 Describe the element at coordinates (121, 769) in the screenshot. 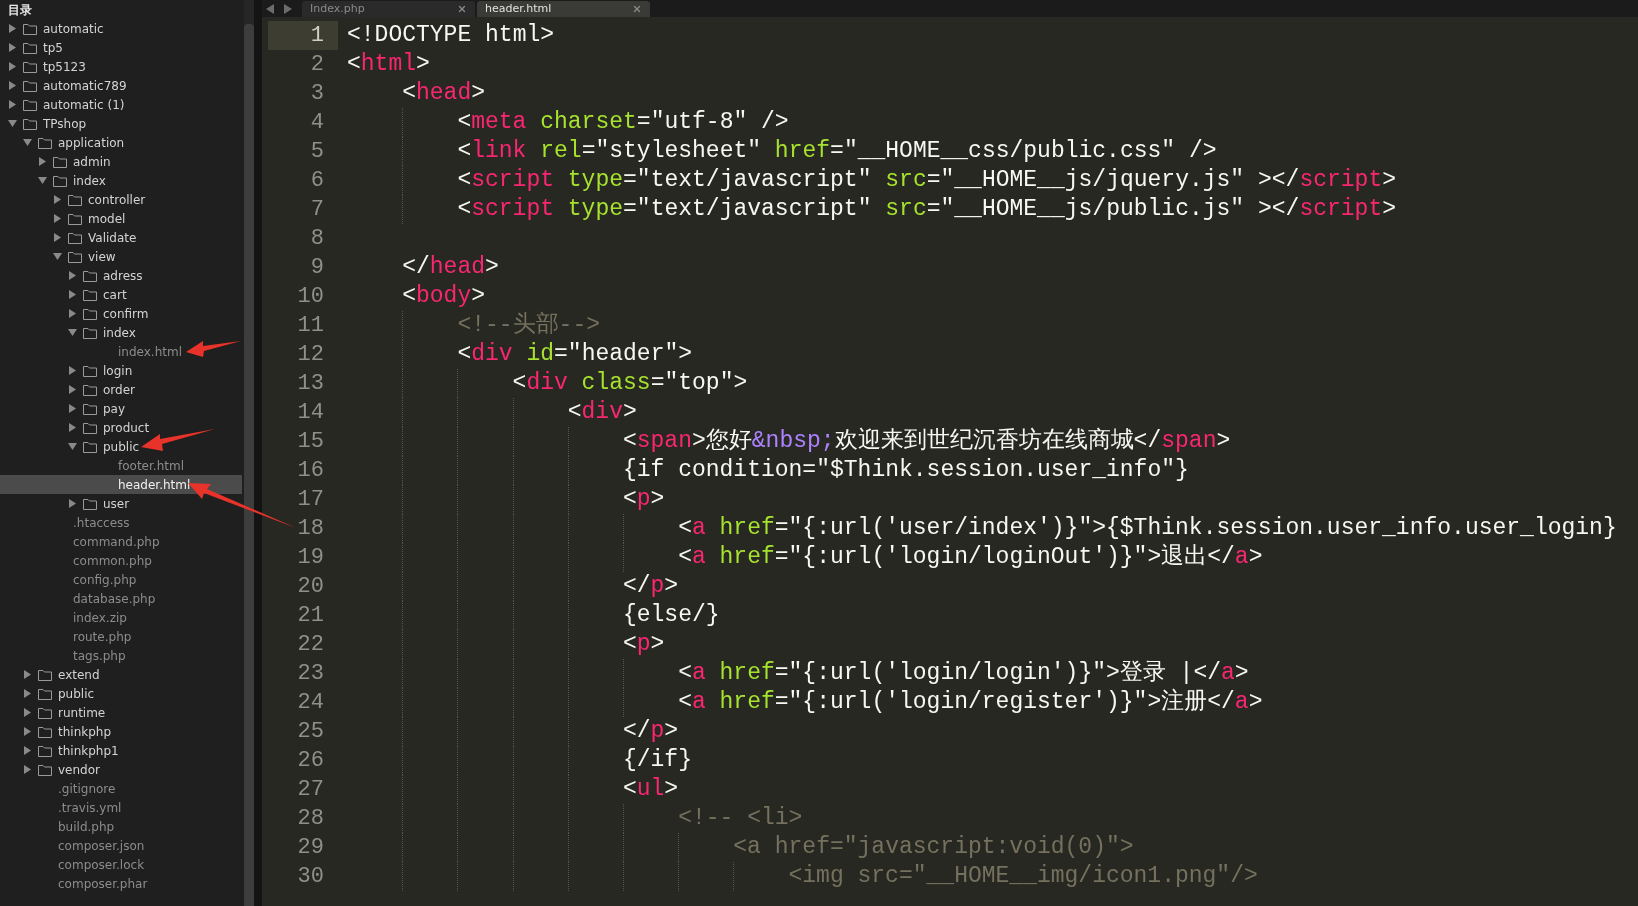

I see `folder-row: vendor` at that location.